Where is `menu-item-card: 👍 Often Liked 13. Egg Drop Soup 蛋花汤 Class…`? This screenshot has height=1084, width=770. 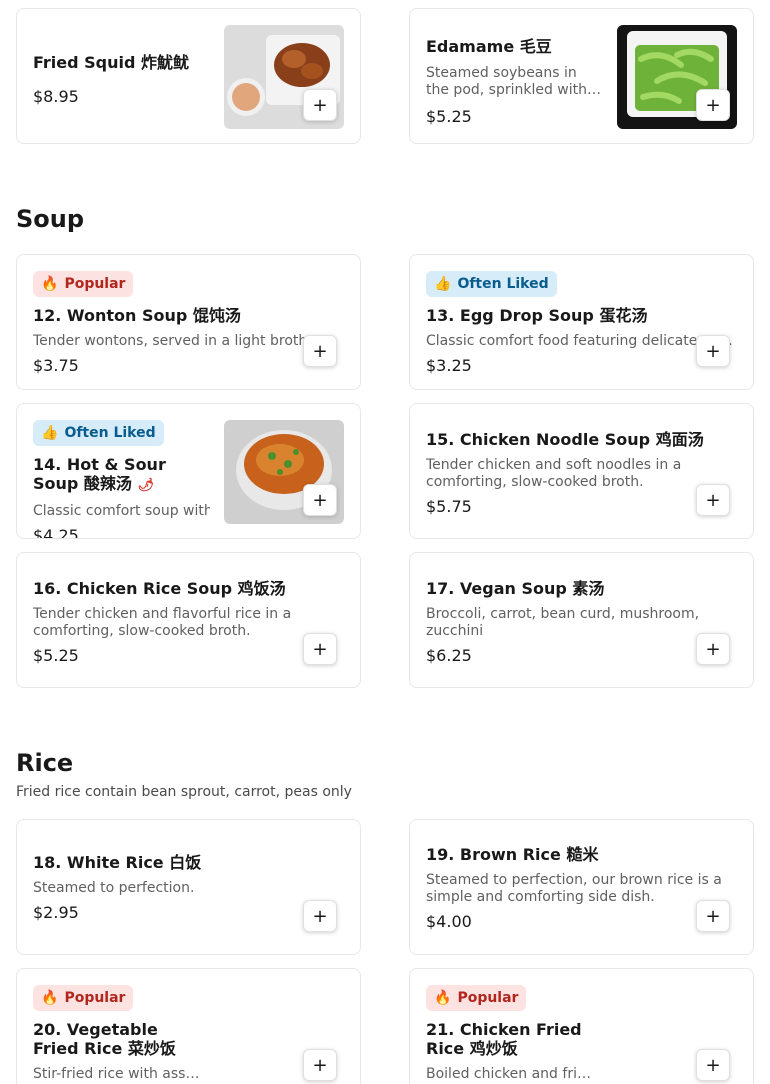
menu-item-card: 👍 Often Liked 13. Egg Drop Soup 蛋花汤 Class… is located at coordinates (581, 322).